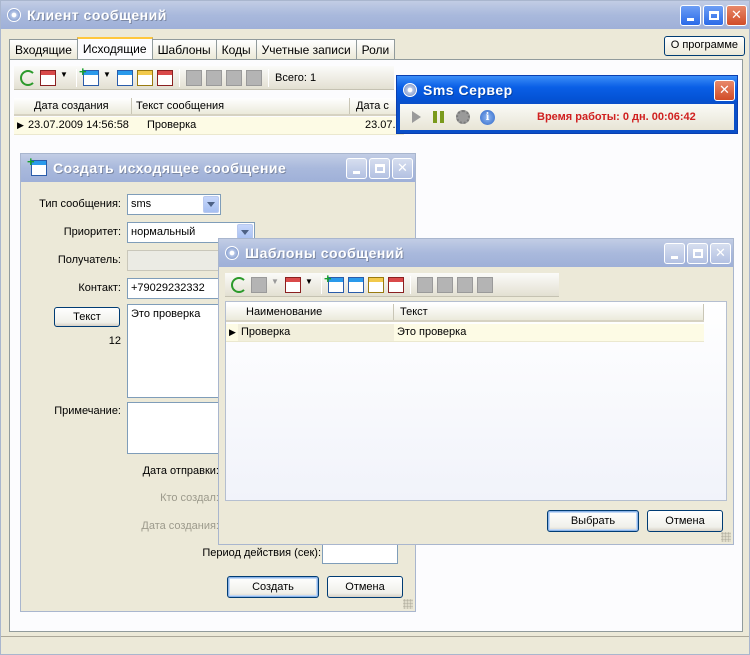 This screenshot has width=750, height=655. What do you see at coordinates (476, 253) in the screenshot?
I see `templates-titlebar: Шаблоны сообщений ✕` at bounding box center [476, 253].